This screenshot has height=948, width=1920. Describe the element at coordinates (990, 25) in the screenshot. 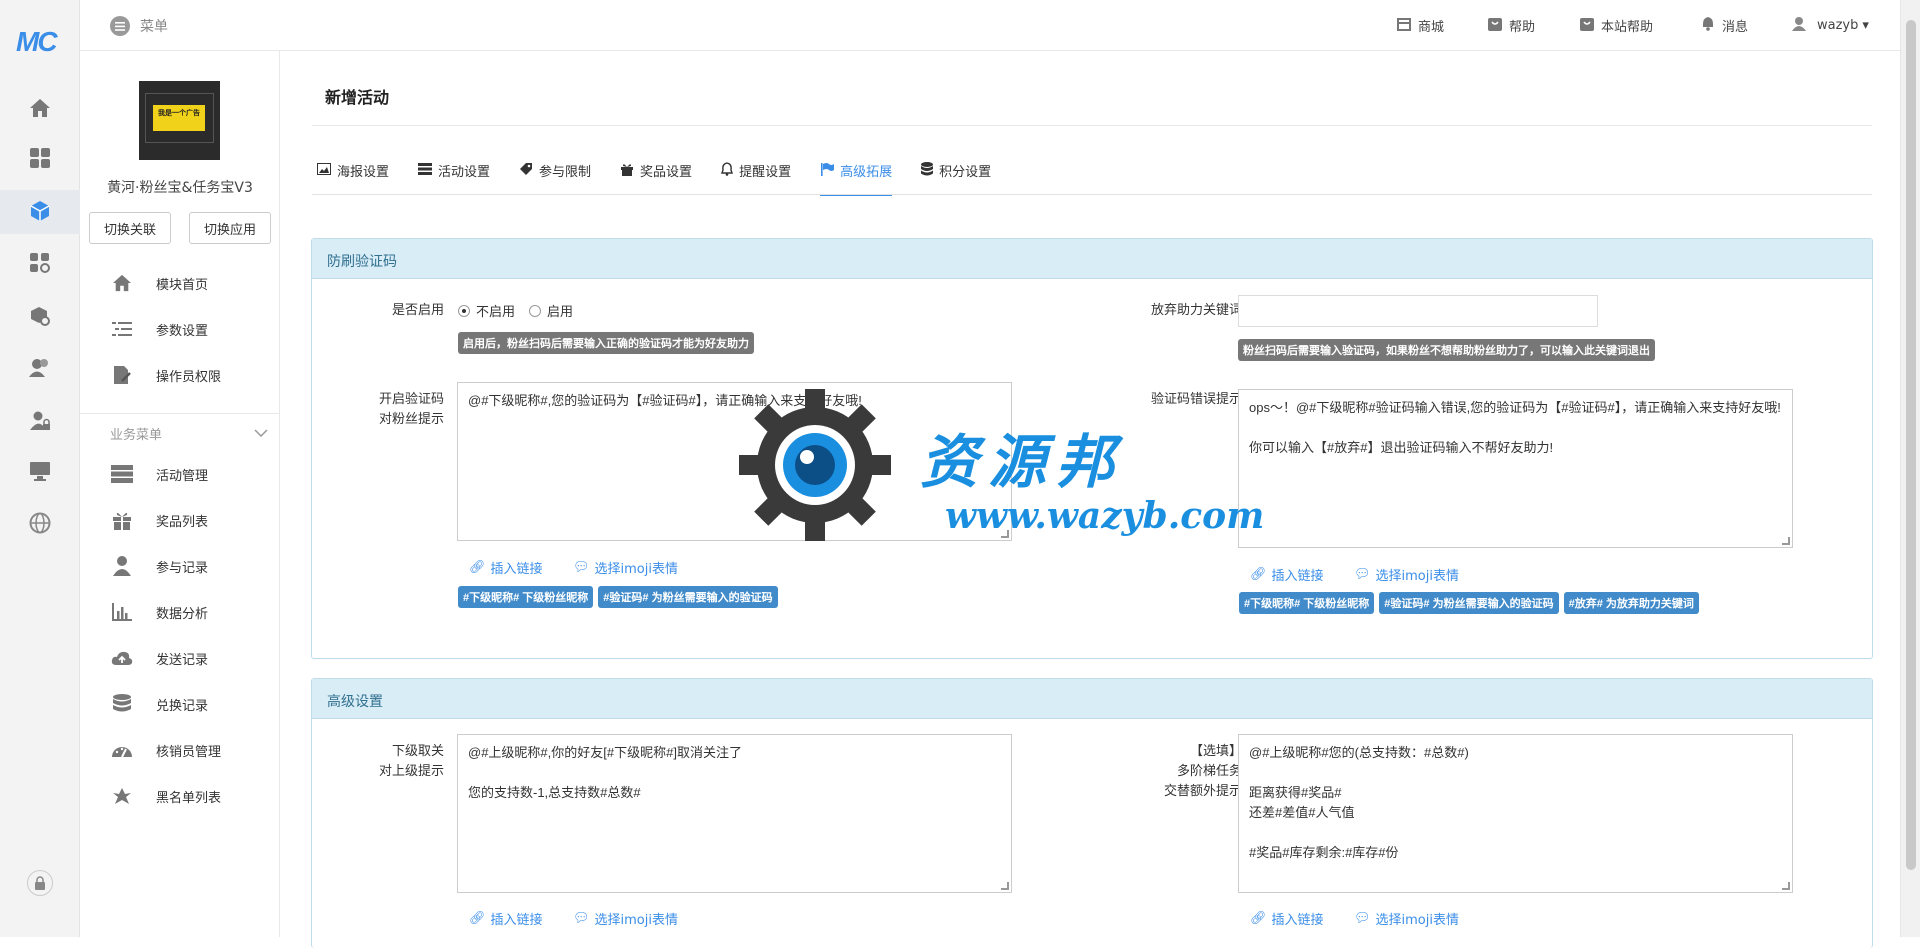

I see `top-bar: 菜单 商城 帮助 本站帮助 消息 wazyb ▾` at that location.